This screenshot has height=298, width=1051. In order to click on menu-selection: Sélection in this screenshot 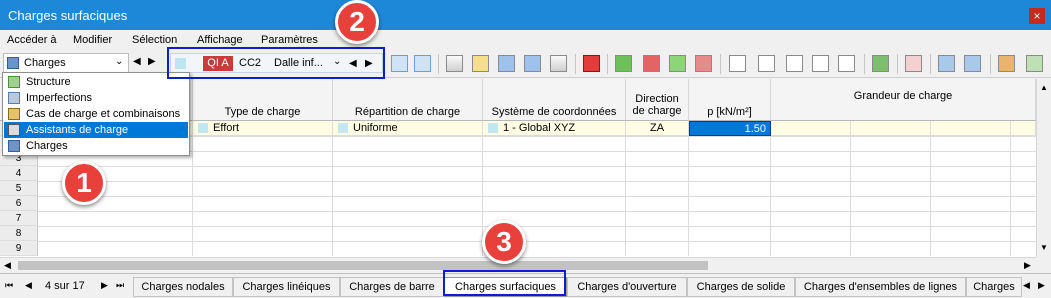, I will do `click(154, 40)`.